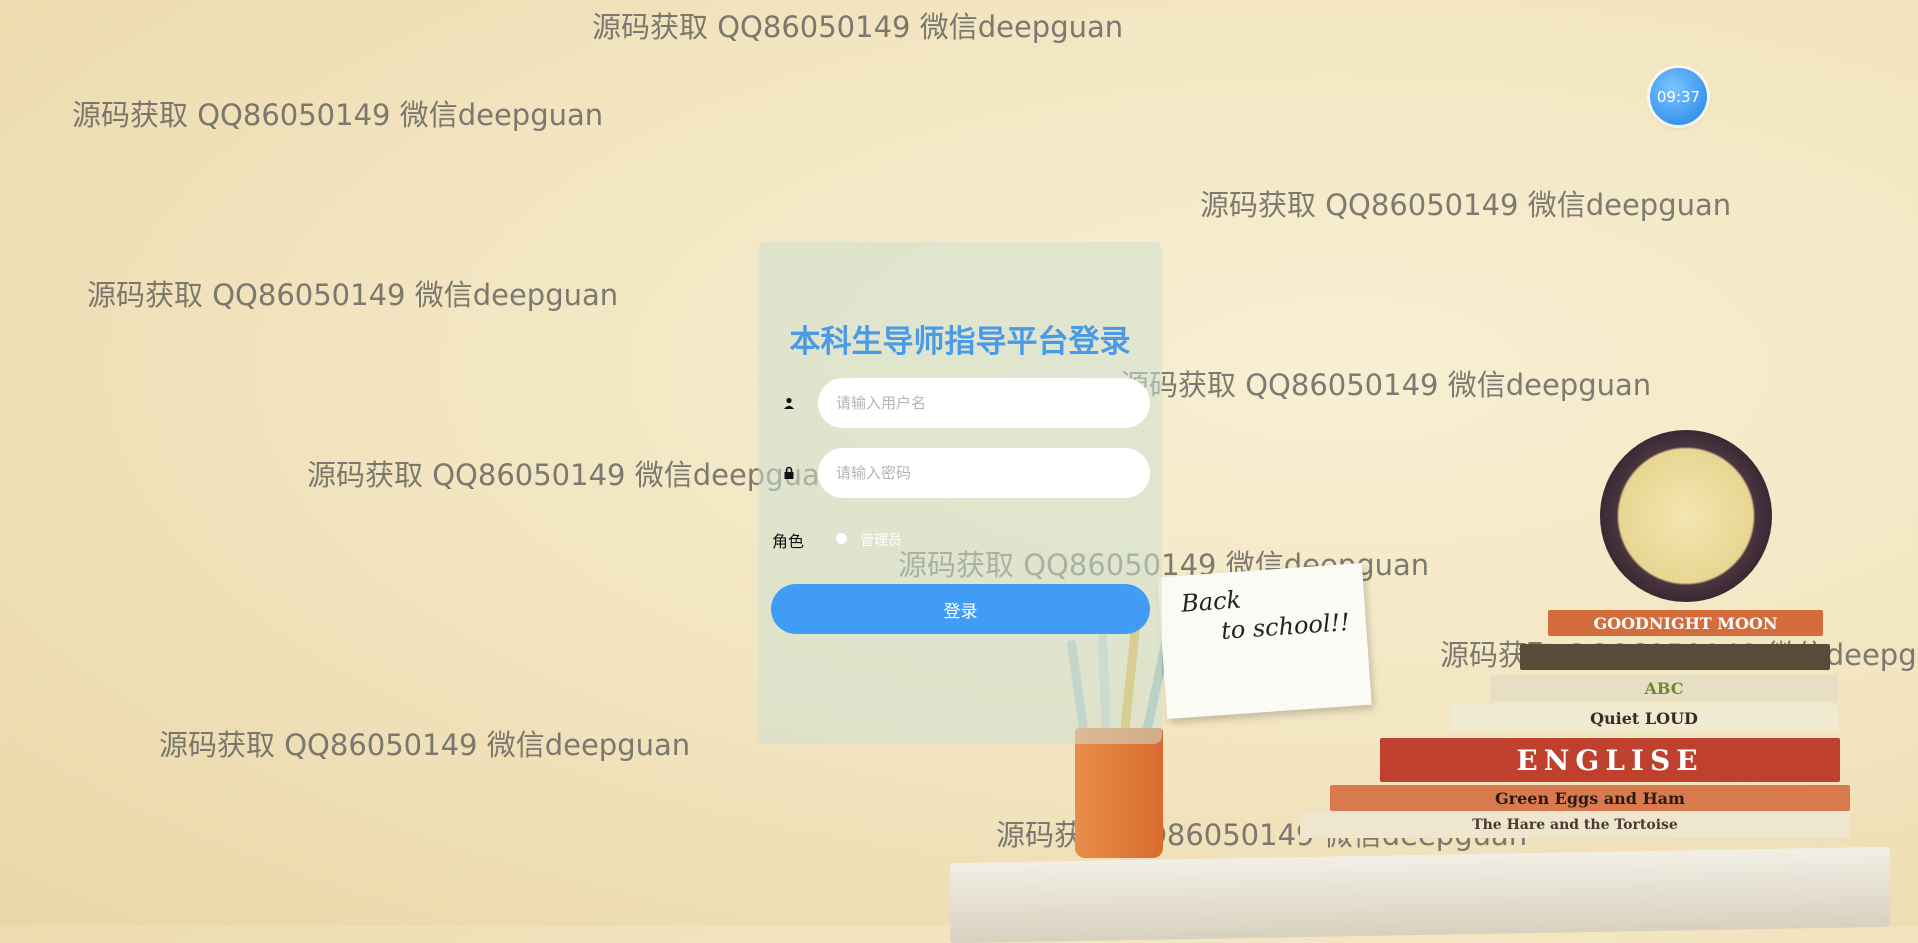 Image resolution: width=1918 pixels, height=943 pixels. Describe the element at coordinates (1575, 825) in the screenshot. I see `book-illustration: The Hare and the Tortoise` at that location.